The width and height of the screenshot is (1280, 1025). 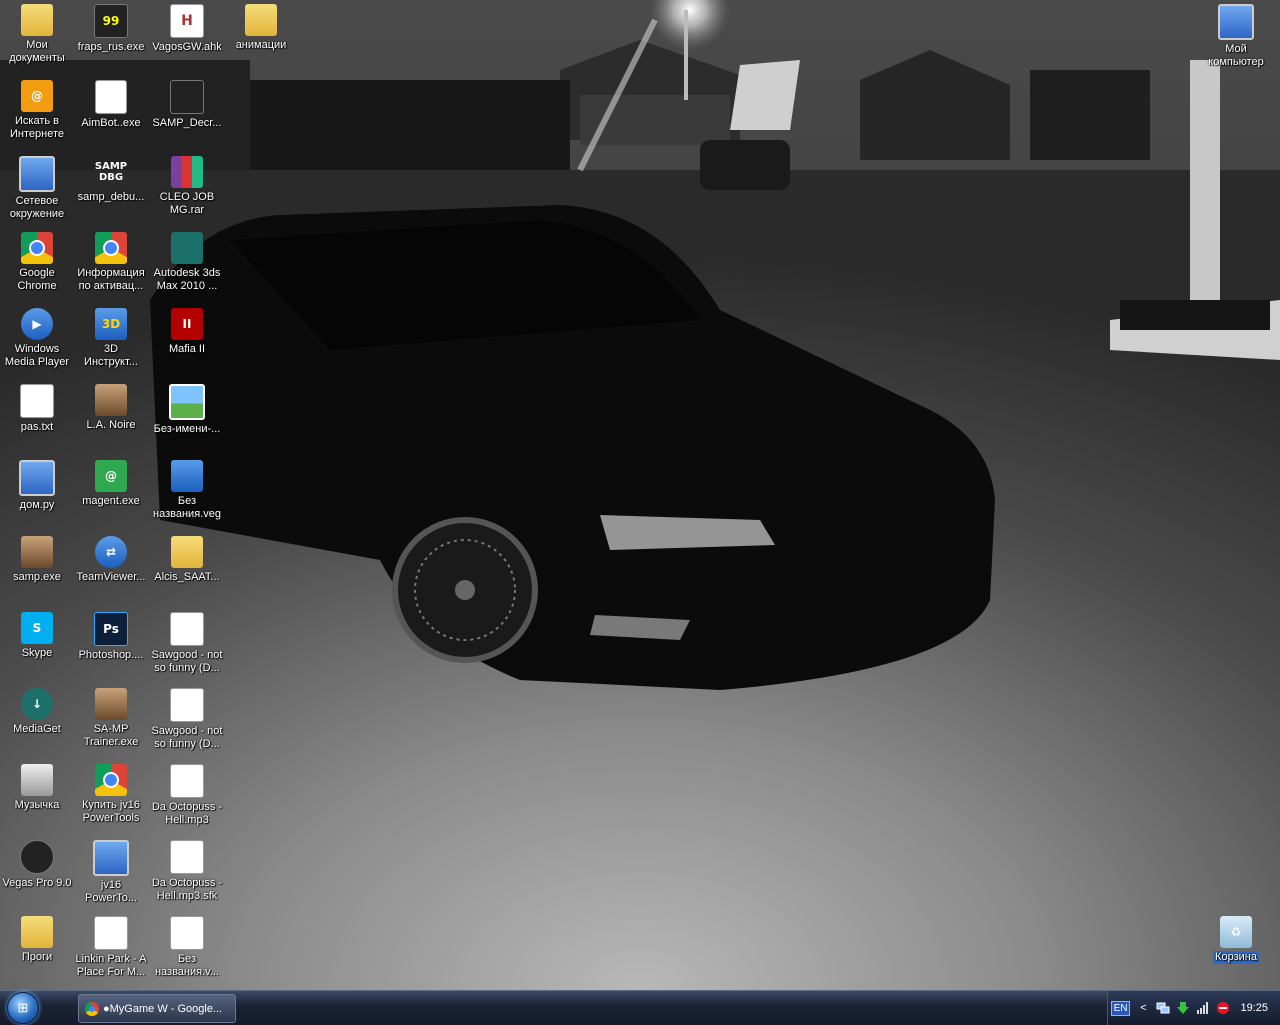 I want to click on desktop-icon-google-chrome: Google Chrome, so click(x=37, y=262).